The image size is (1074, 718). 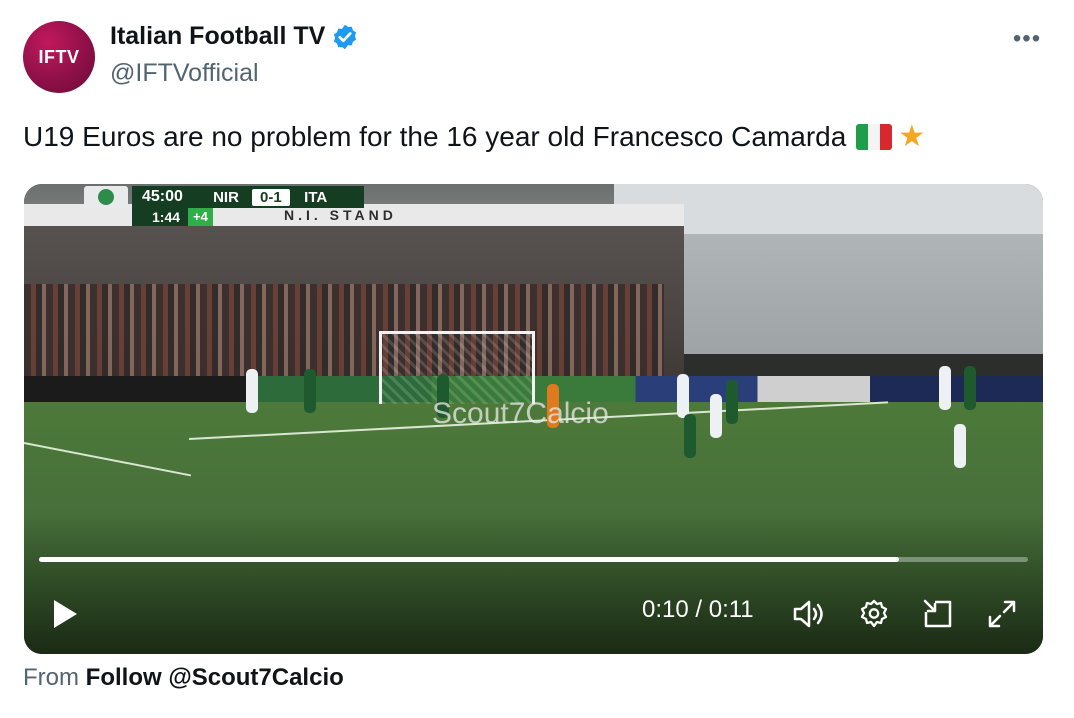 I want to click on author-avatar: IFTV, so click(x=59, y=57).